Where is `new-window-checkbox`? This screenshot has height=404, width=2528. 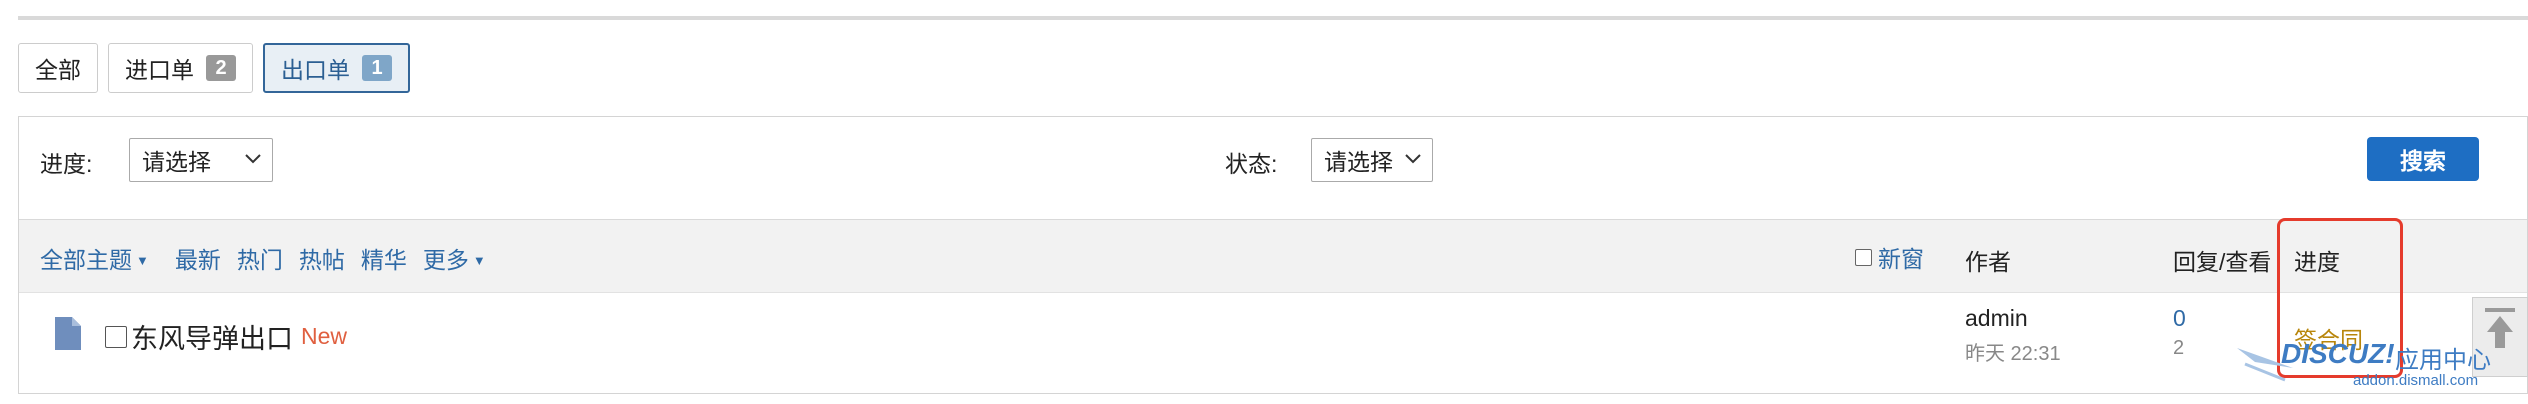
new-window-checkbox is located at coordinates (1863, 257).